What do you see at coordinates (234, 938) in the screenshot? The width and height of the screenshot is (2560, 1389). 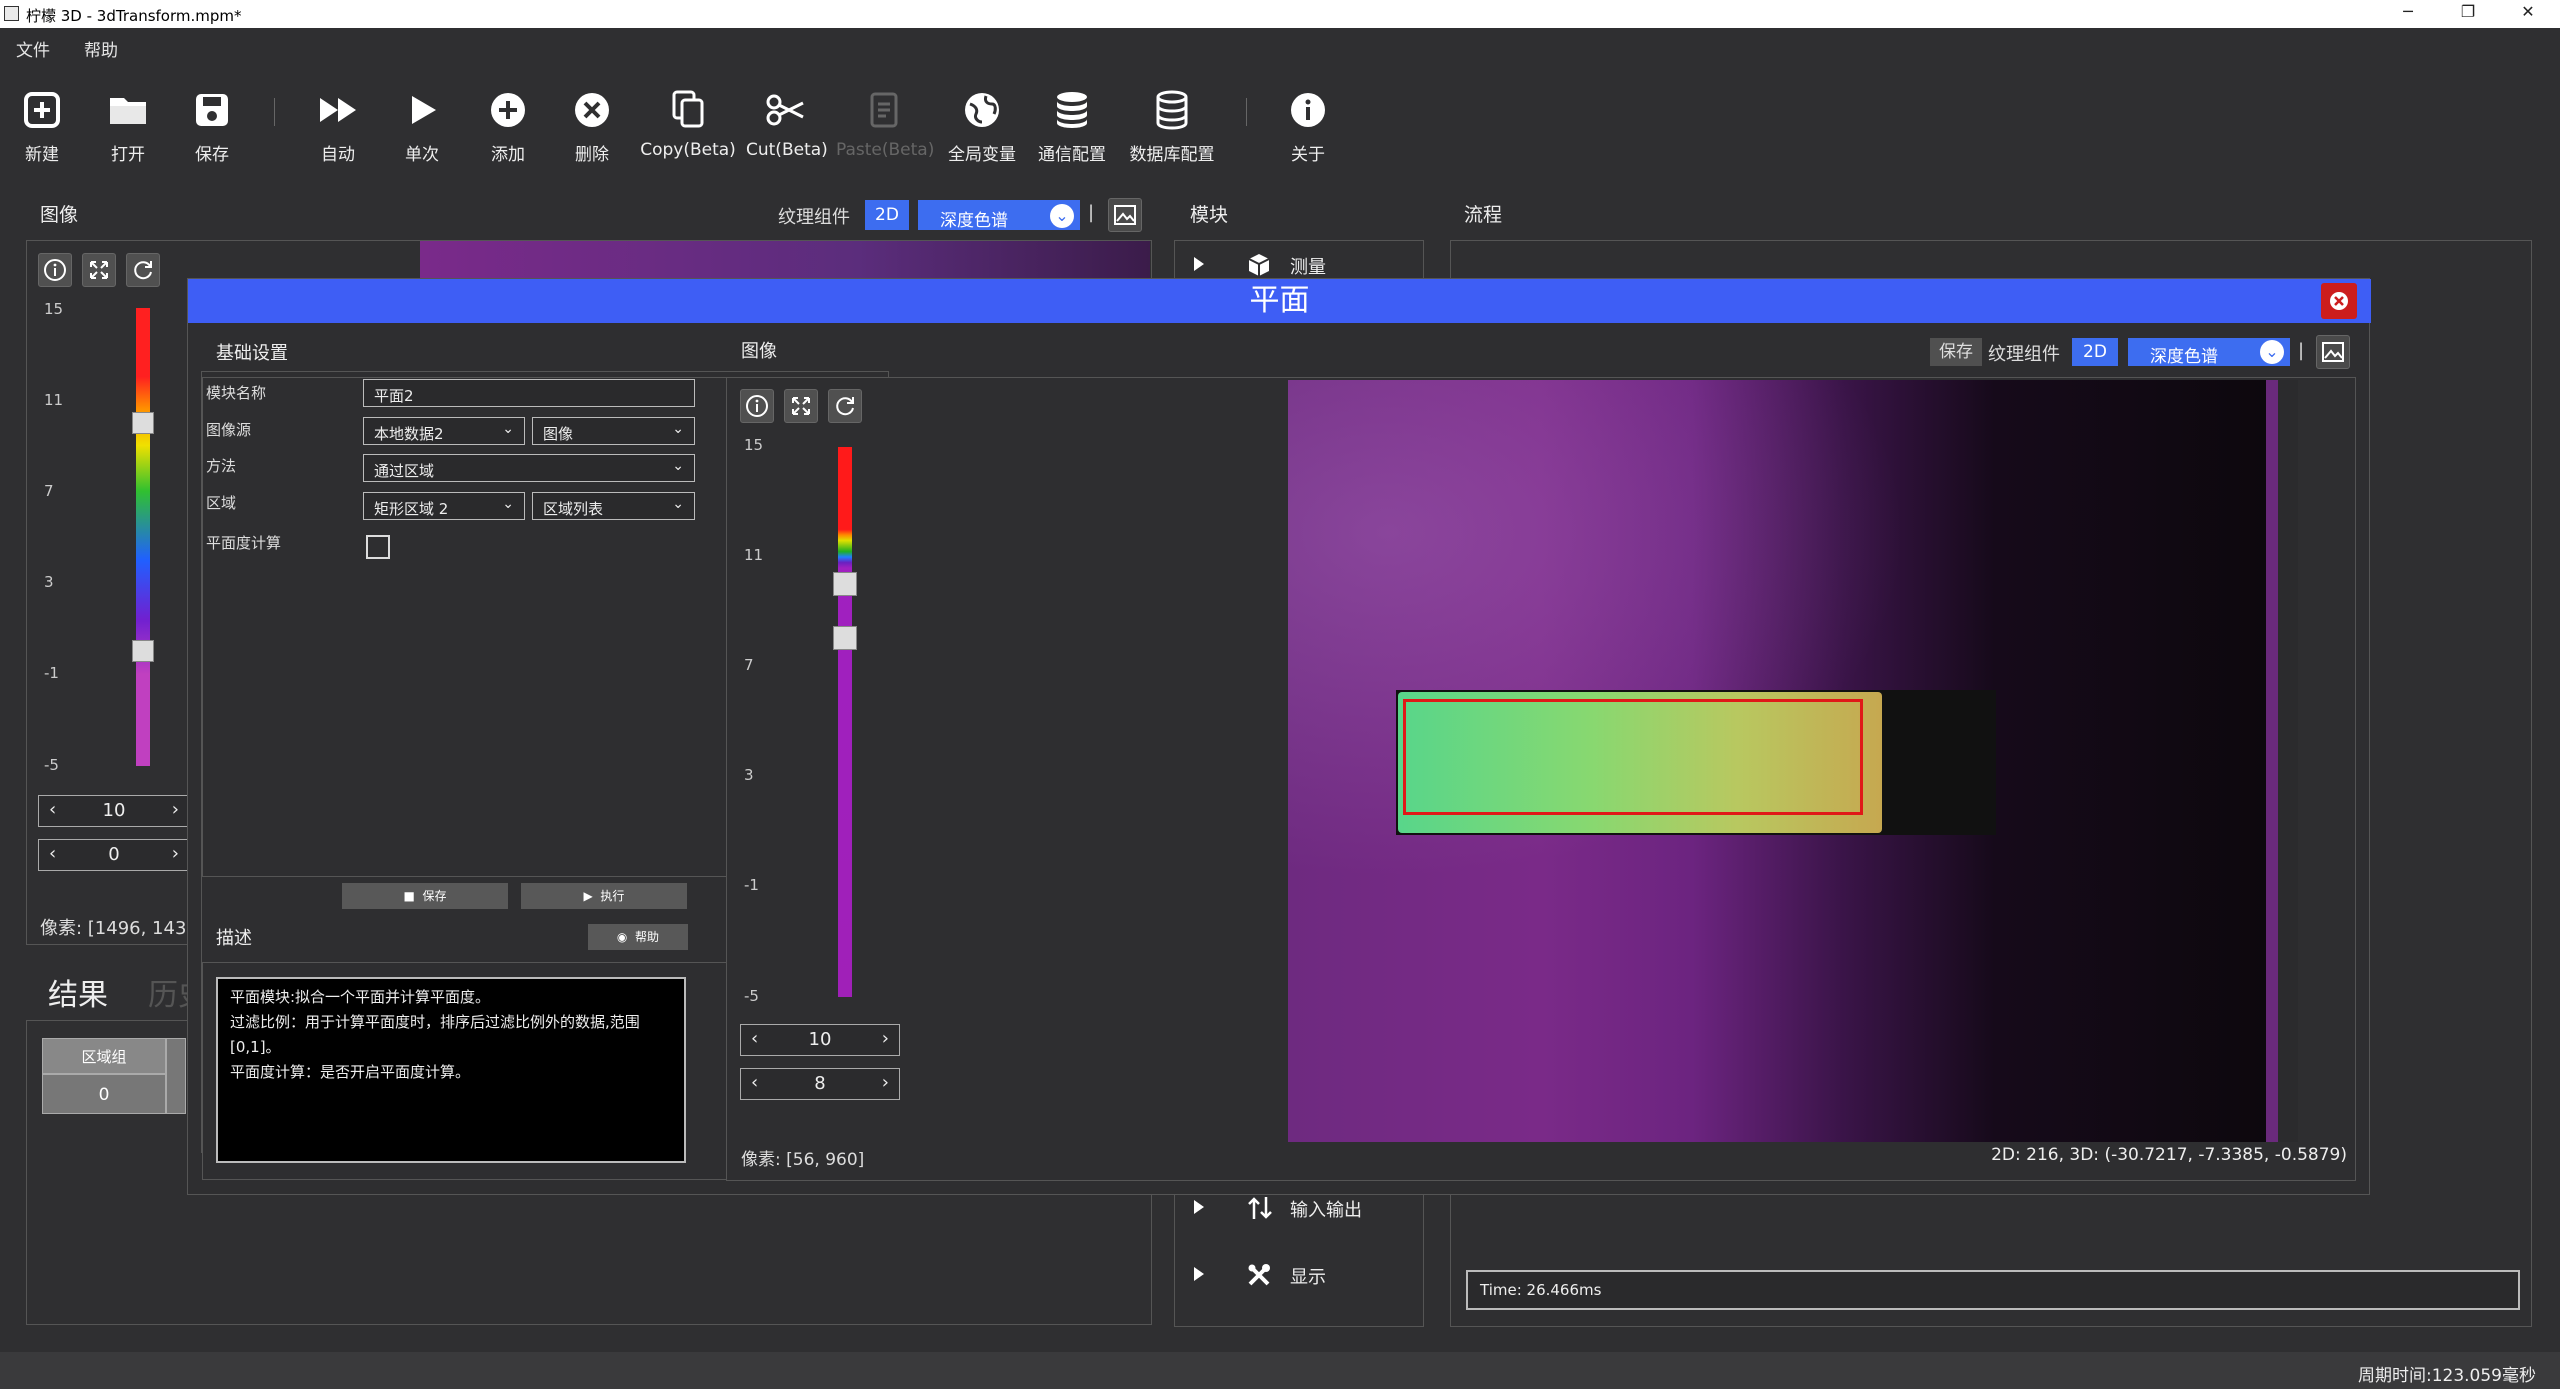 I see `description-title: 描述` at bounding box center [234, 938].